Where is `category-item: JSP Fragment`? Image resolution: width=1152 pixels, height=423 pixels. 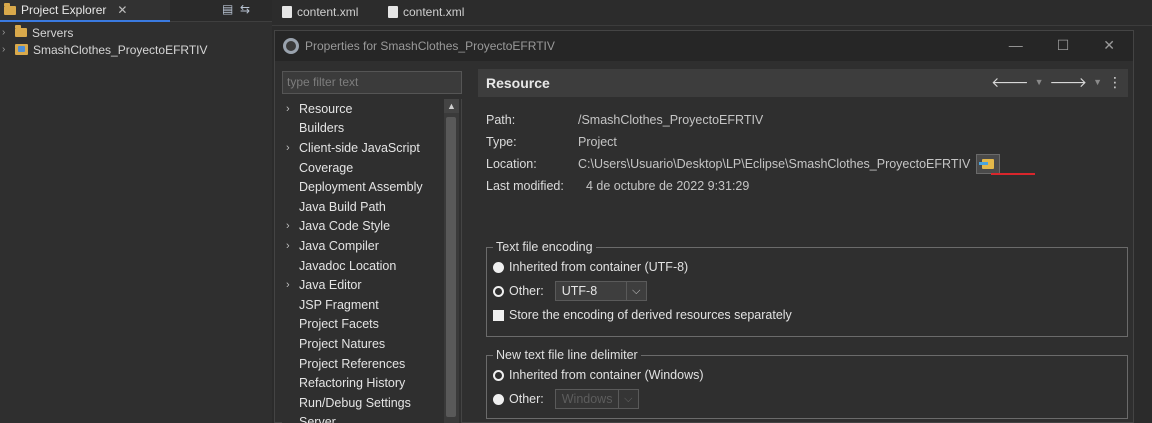 category-item: JSP Fragment is located at coordinates (371, 305).